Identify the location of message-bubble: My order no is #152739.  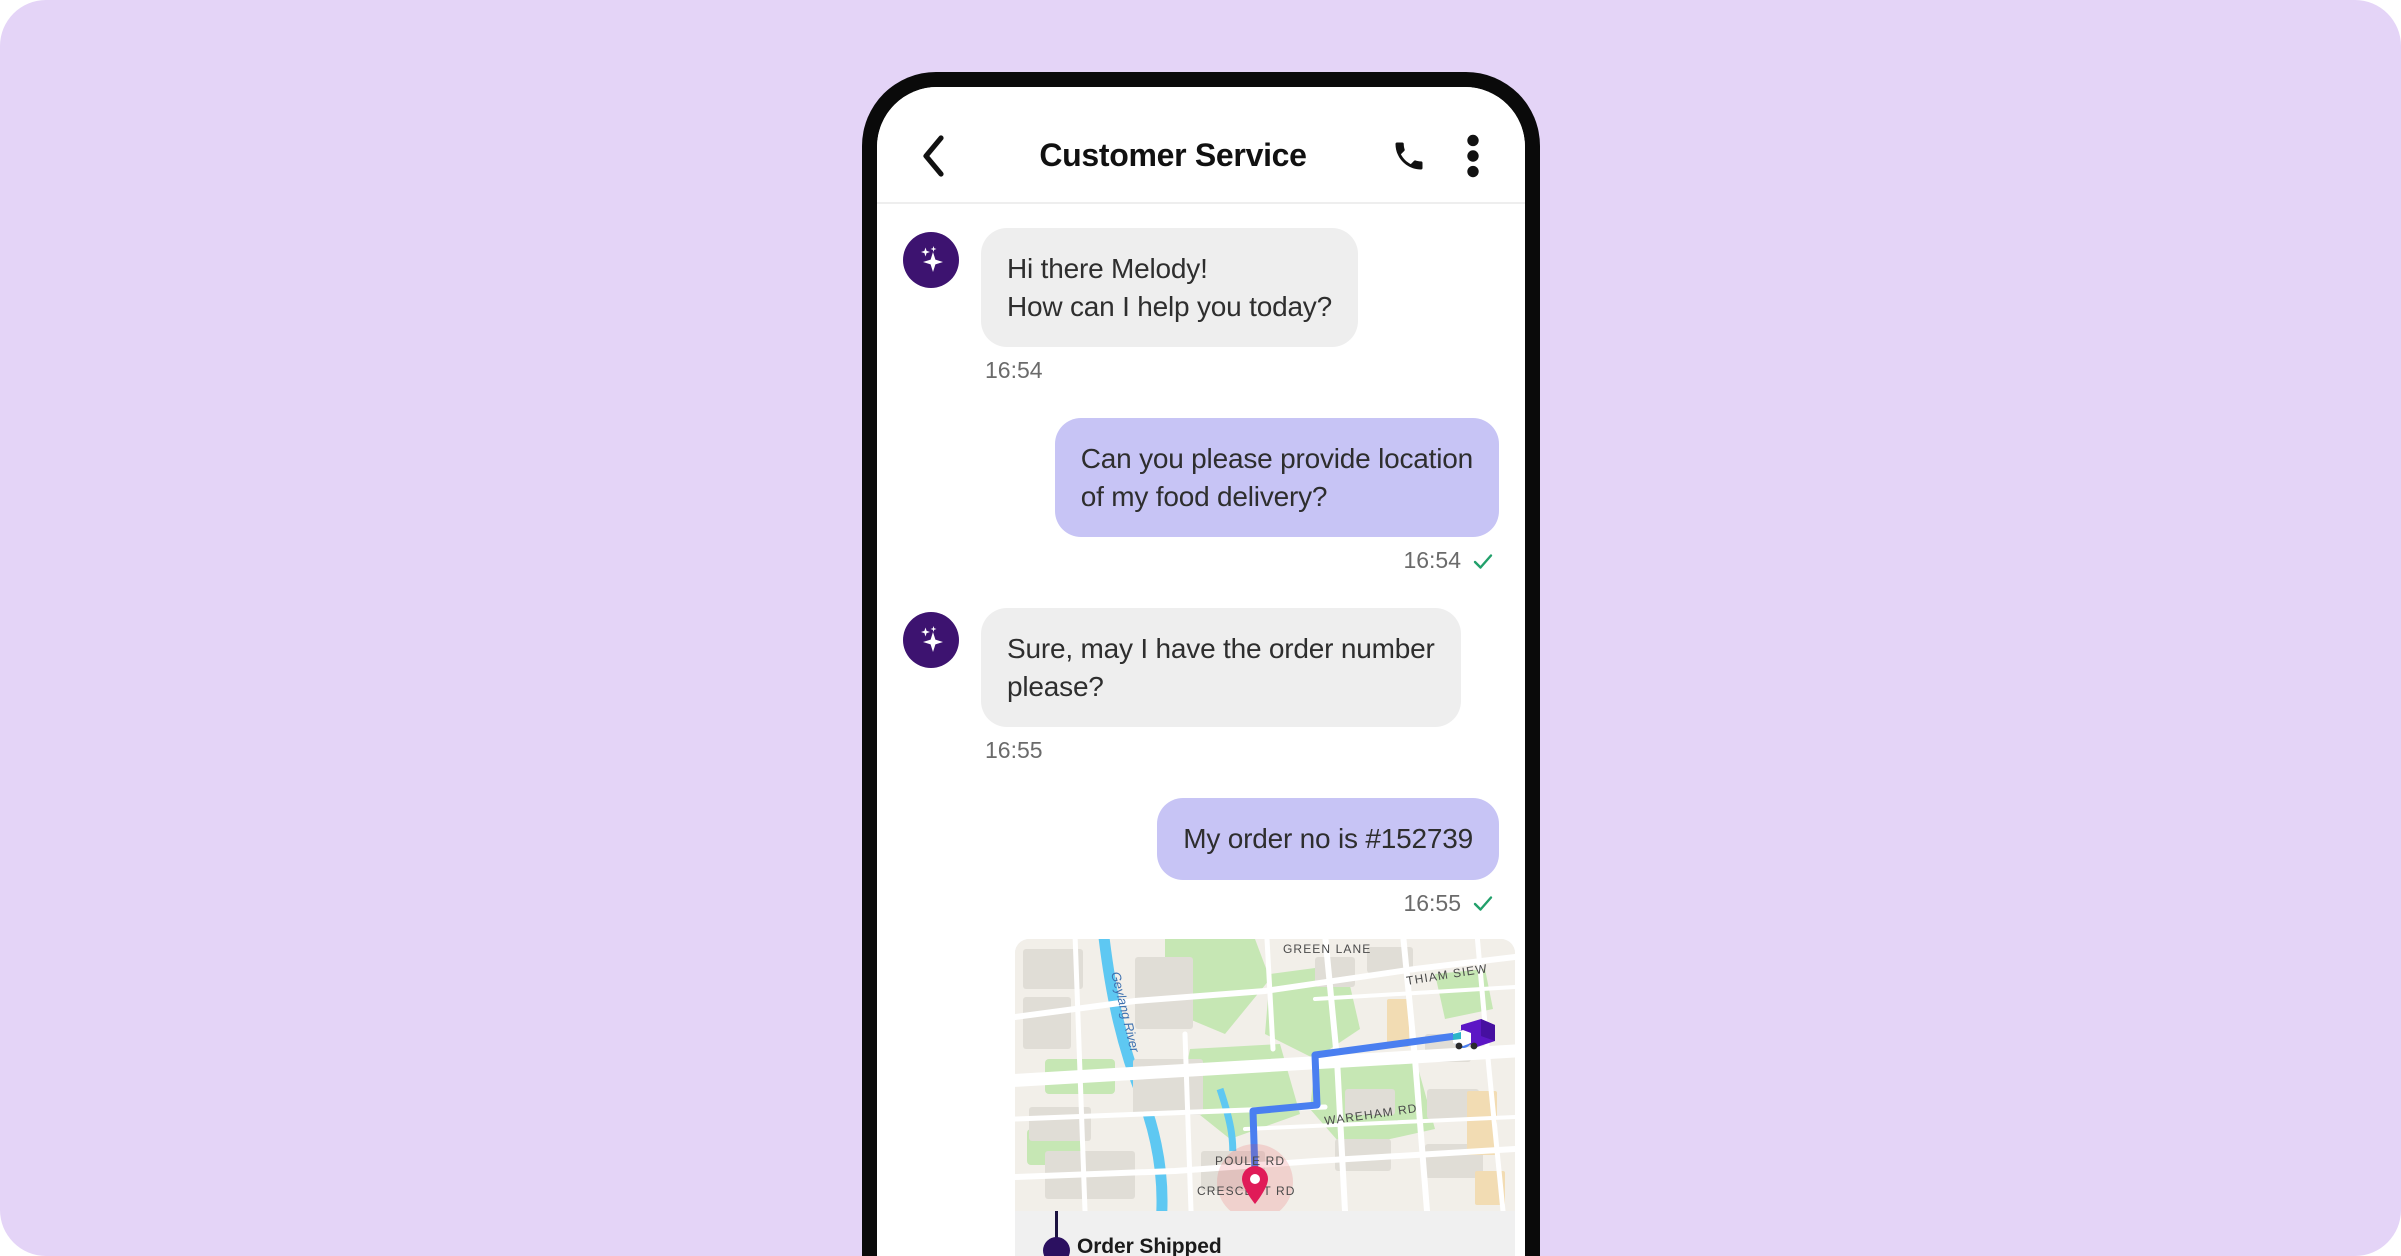
(1328, 839).